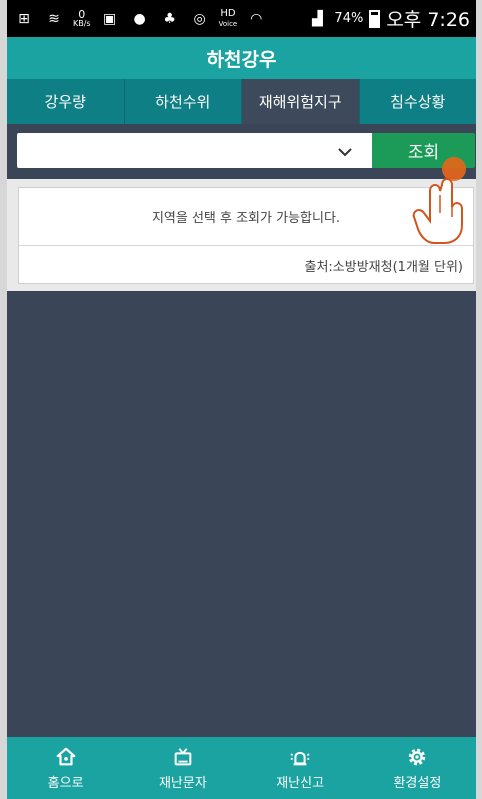  I want to click on search-bar: 조회, so click(246, 150).